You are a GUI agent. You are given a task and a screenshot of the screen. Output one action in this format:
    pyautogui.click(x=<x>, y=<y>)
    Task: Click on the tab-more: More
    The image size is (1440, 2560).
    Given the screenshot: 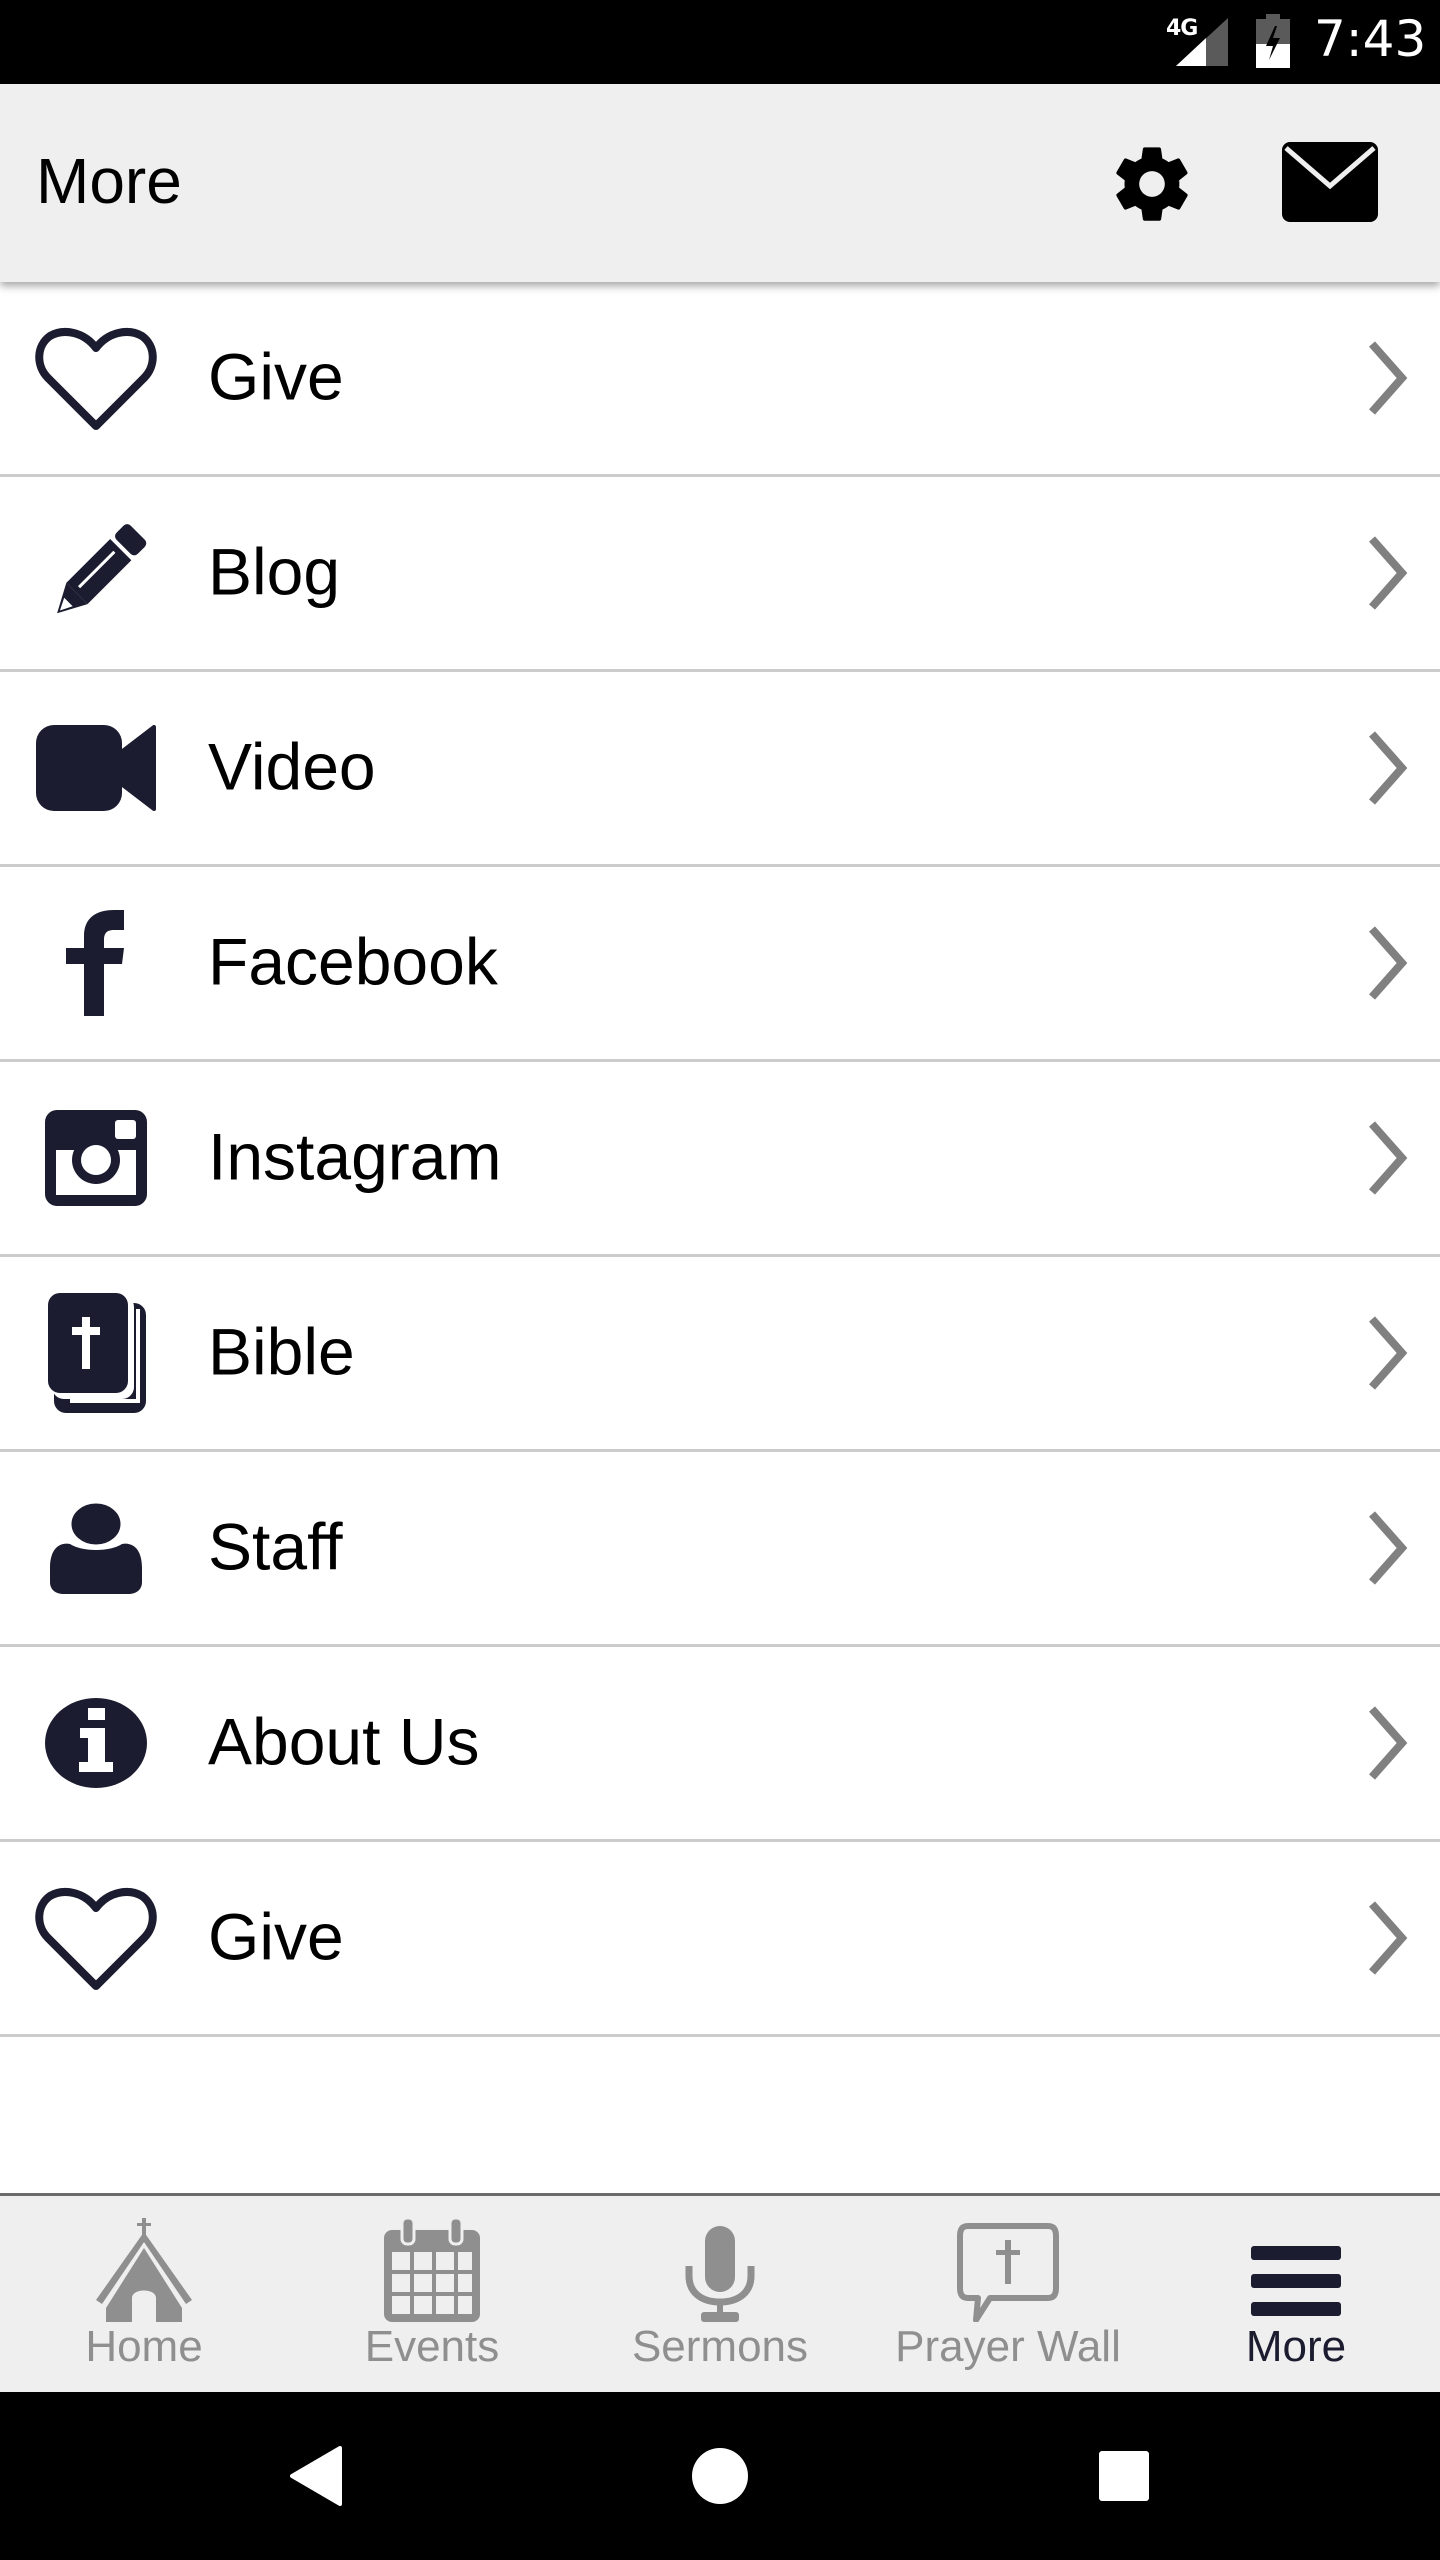 What is the action you would take?
    pyautogui.click(x=1296, y=2294)
    